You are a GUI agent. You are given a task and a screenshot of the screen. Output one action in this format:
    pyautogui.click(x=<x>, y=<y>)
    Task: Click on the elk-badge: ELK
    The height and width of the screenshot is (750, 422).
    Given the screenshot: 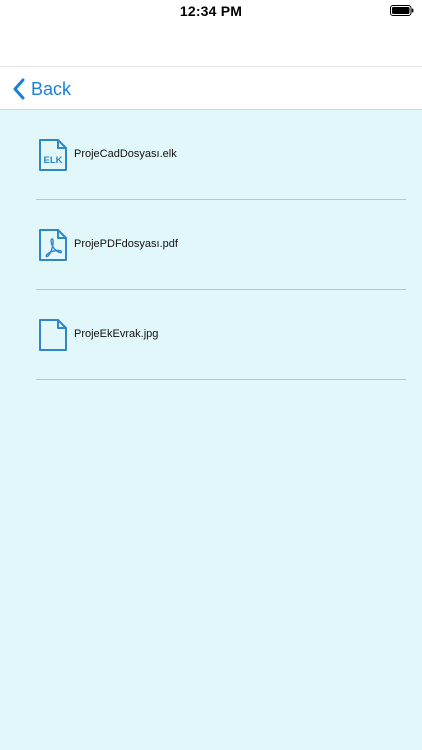 What is the action you would take?
    pyautogui.click(x=53, y=160)
    